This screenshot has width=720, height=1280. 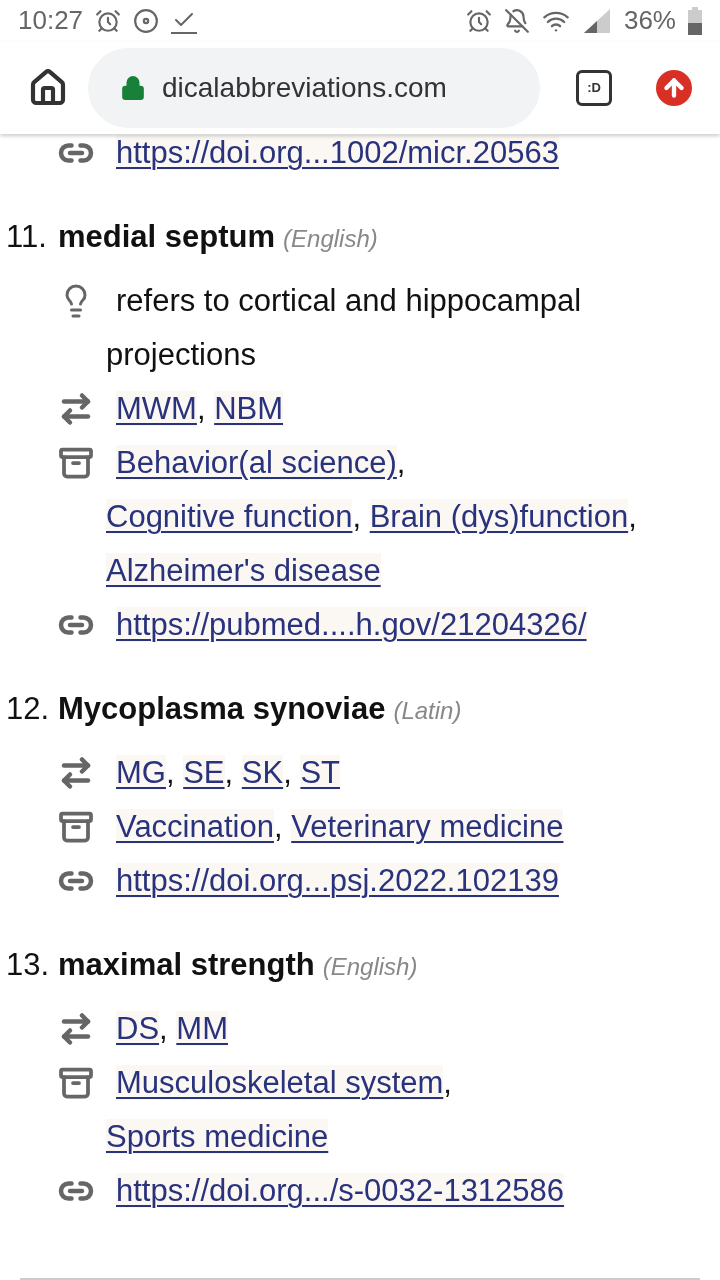 I want to click on link: https://doi.org.../s-0032-1312586, so click(x=340, y=1190).